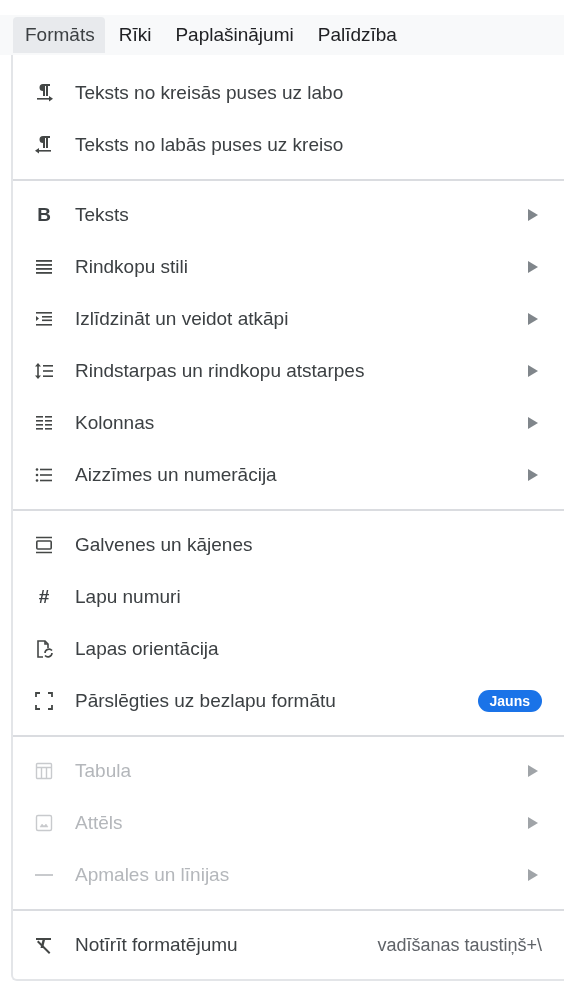 Image resolution: width=564 pixels, height=1006 pixels. What do you see at coordinates (115, 423) in the screenshot?
I see `menu-item-label: Kolonnas` at bounding box center [115, 423].